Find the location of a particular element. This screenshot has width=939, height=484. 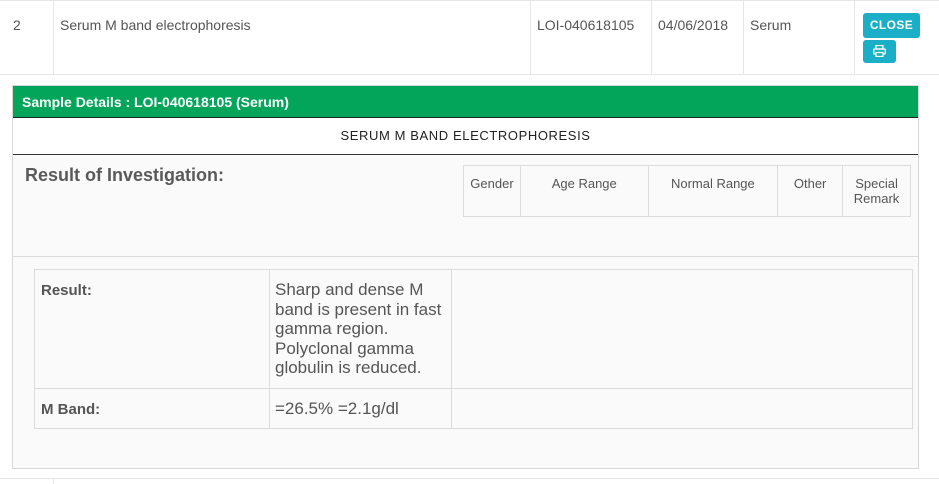

col-age-range: Age Range is located at coordinates (584, 191).